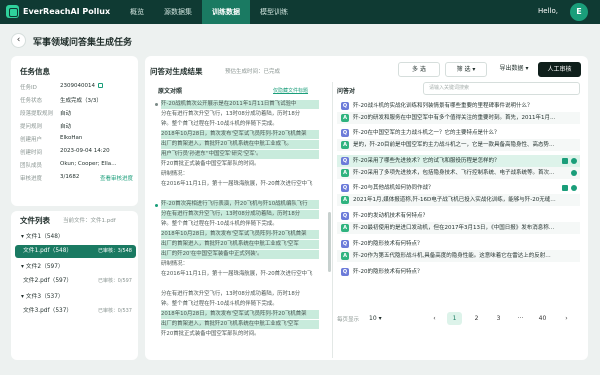  I want to click on qa-text: 歼-20的隐形技术有何特点？, so click(388, 244).